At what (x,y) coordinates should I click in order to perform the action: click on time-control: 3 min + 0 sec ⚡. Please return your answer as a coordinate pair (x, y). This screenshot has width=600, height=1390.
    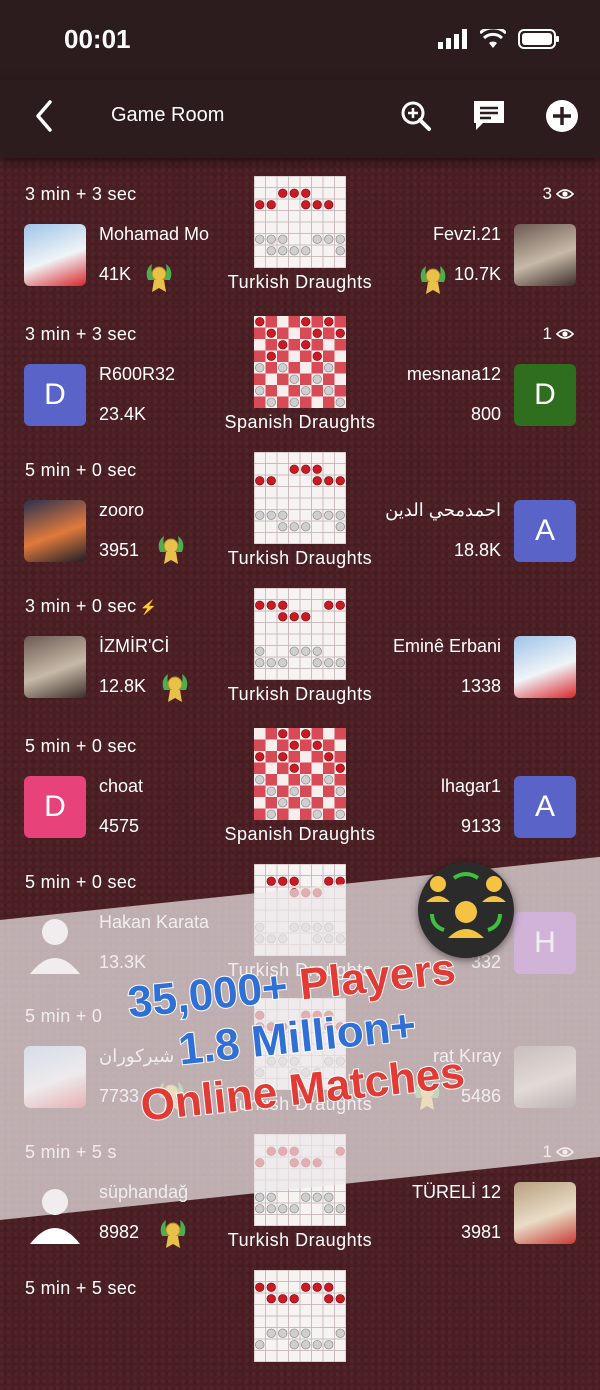
    Looking at the image, I should click on (91, 606).